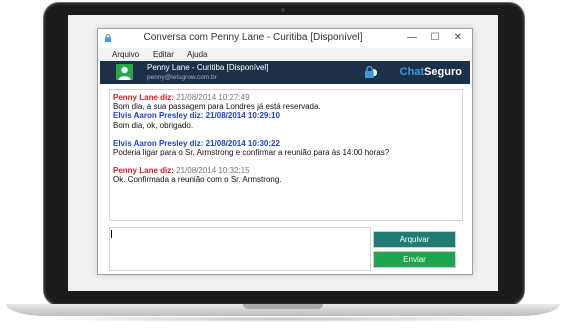  Describe the element at coordinates (163, 54) in the screenshot. I see `menu-editar: Editar` at that location.